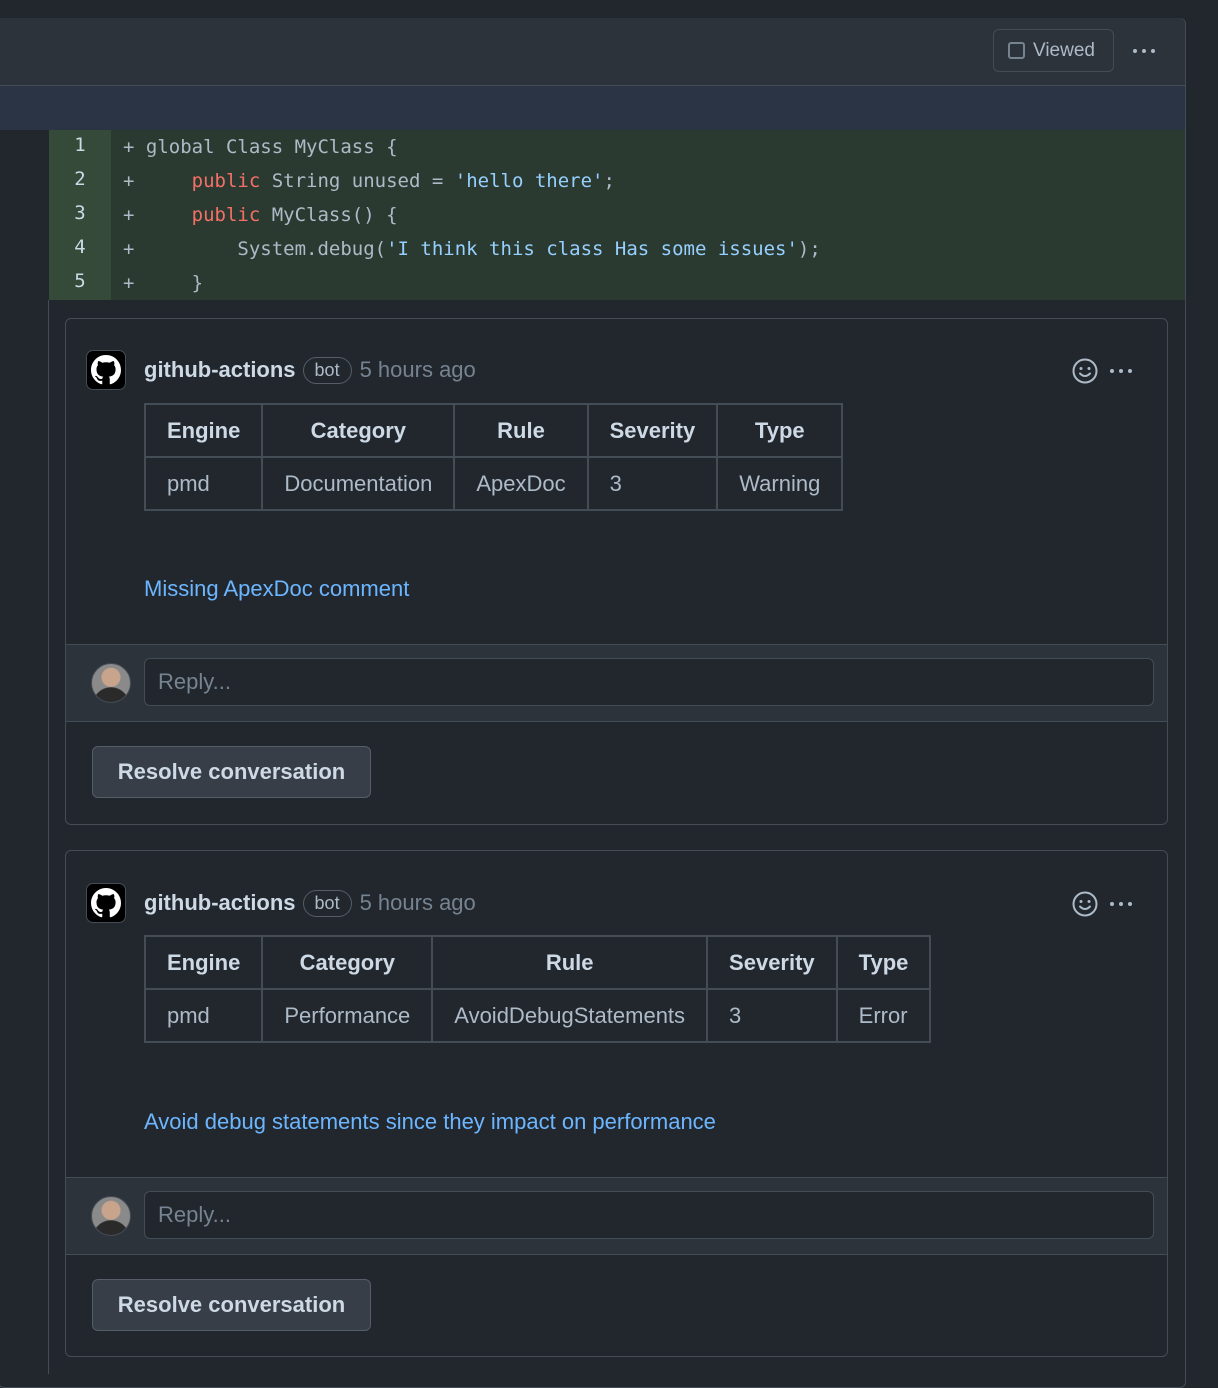 The image size is (1218, 1388). Describe the element at coordinates (80, 181) in the screenshot. I see `line-number: 2` at that location.